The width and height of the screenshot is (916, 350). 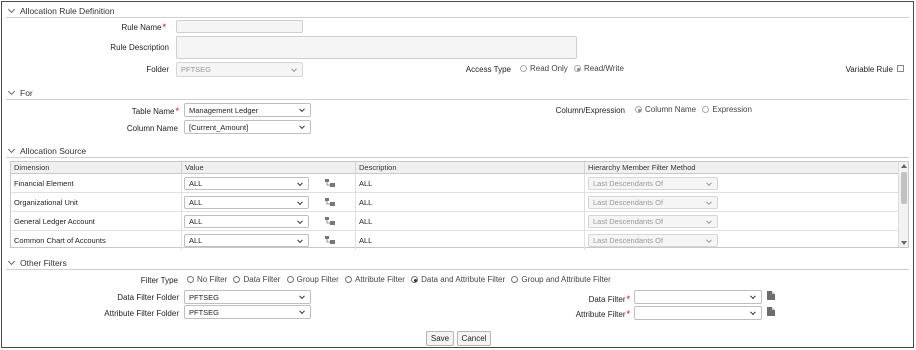 What do you see at coordinates (239, 69) in the screenshot?
I see `folder-select: PFTSEG` at bounding box center [239, 69].